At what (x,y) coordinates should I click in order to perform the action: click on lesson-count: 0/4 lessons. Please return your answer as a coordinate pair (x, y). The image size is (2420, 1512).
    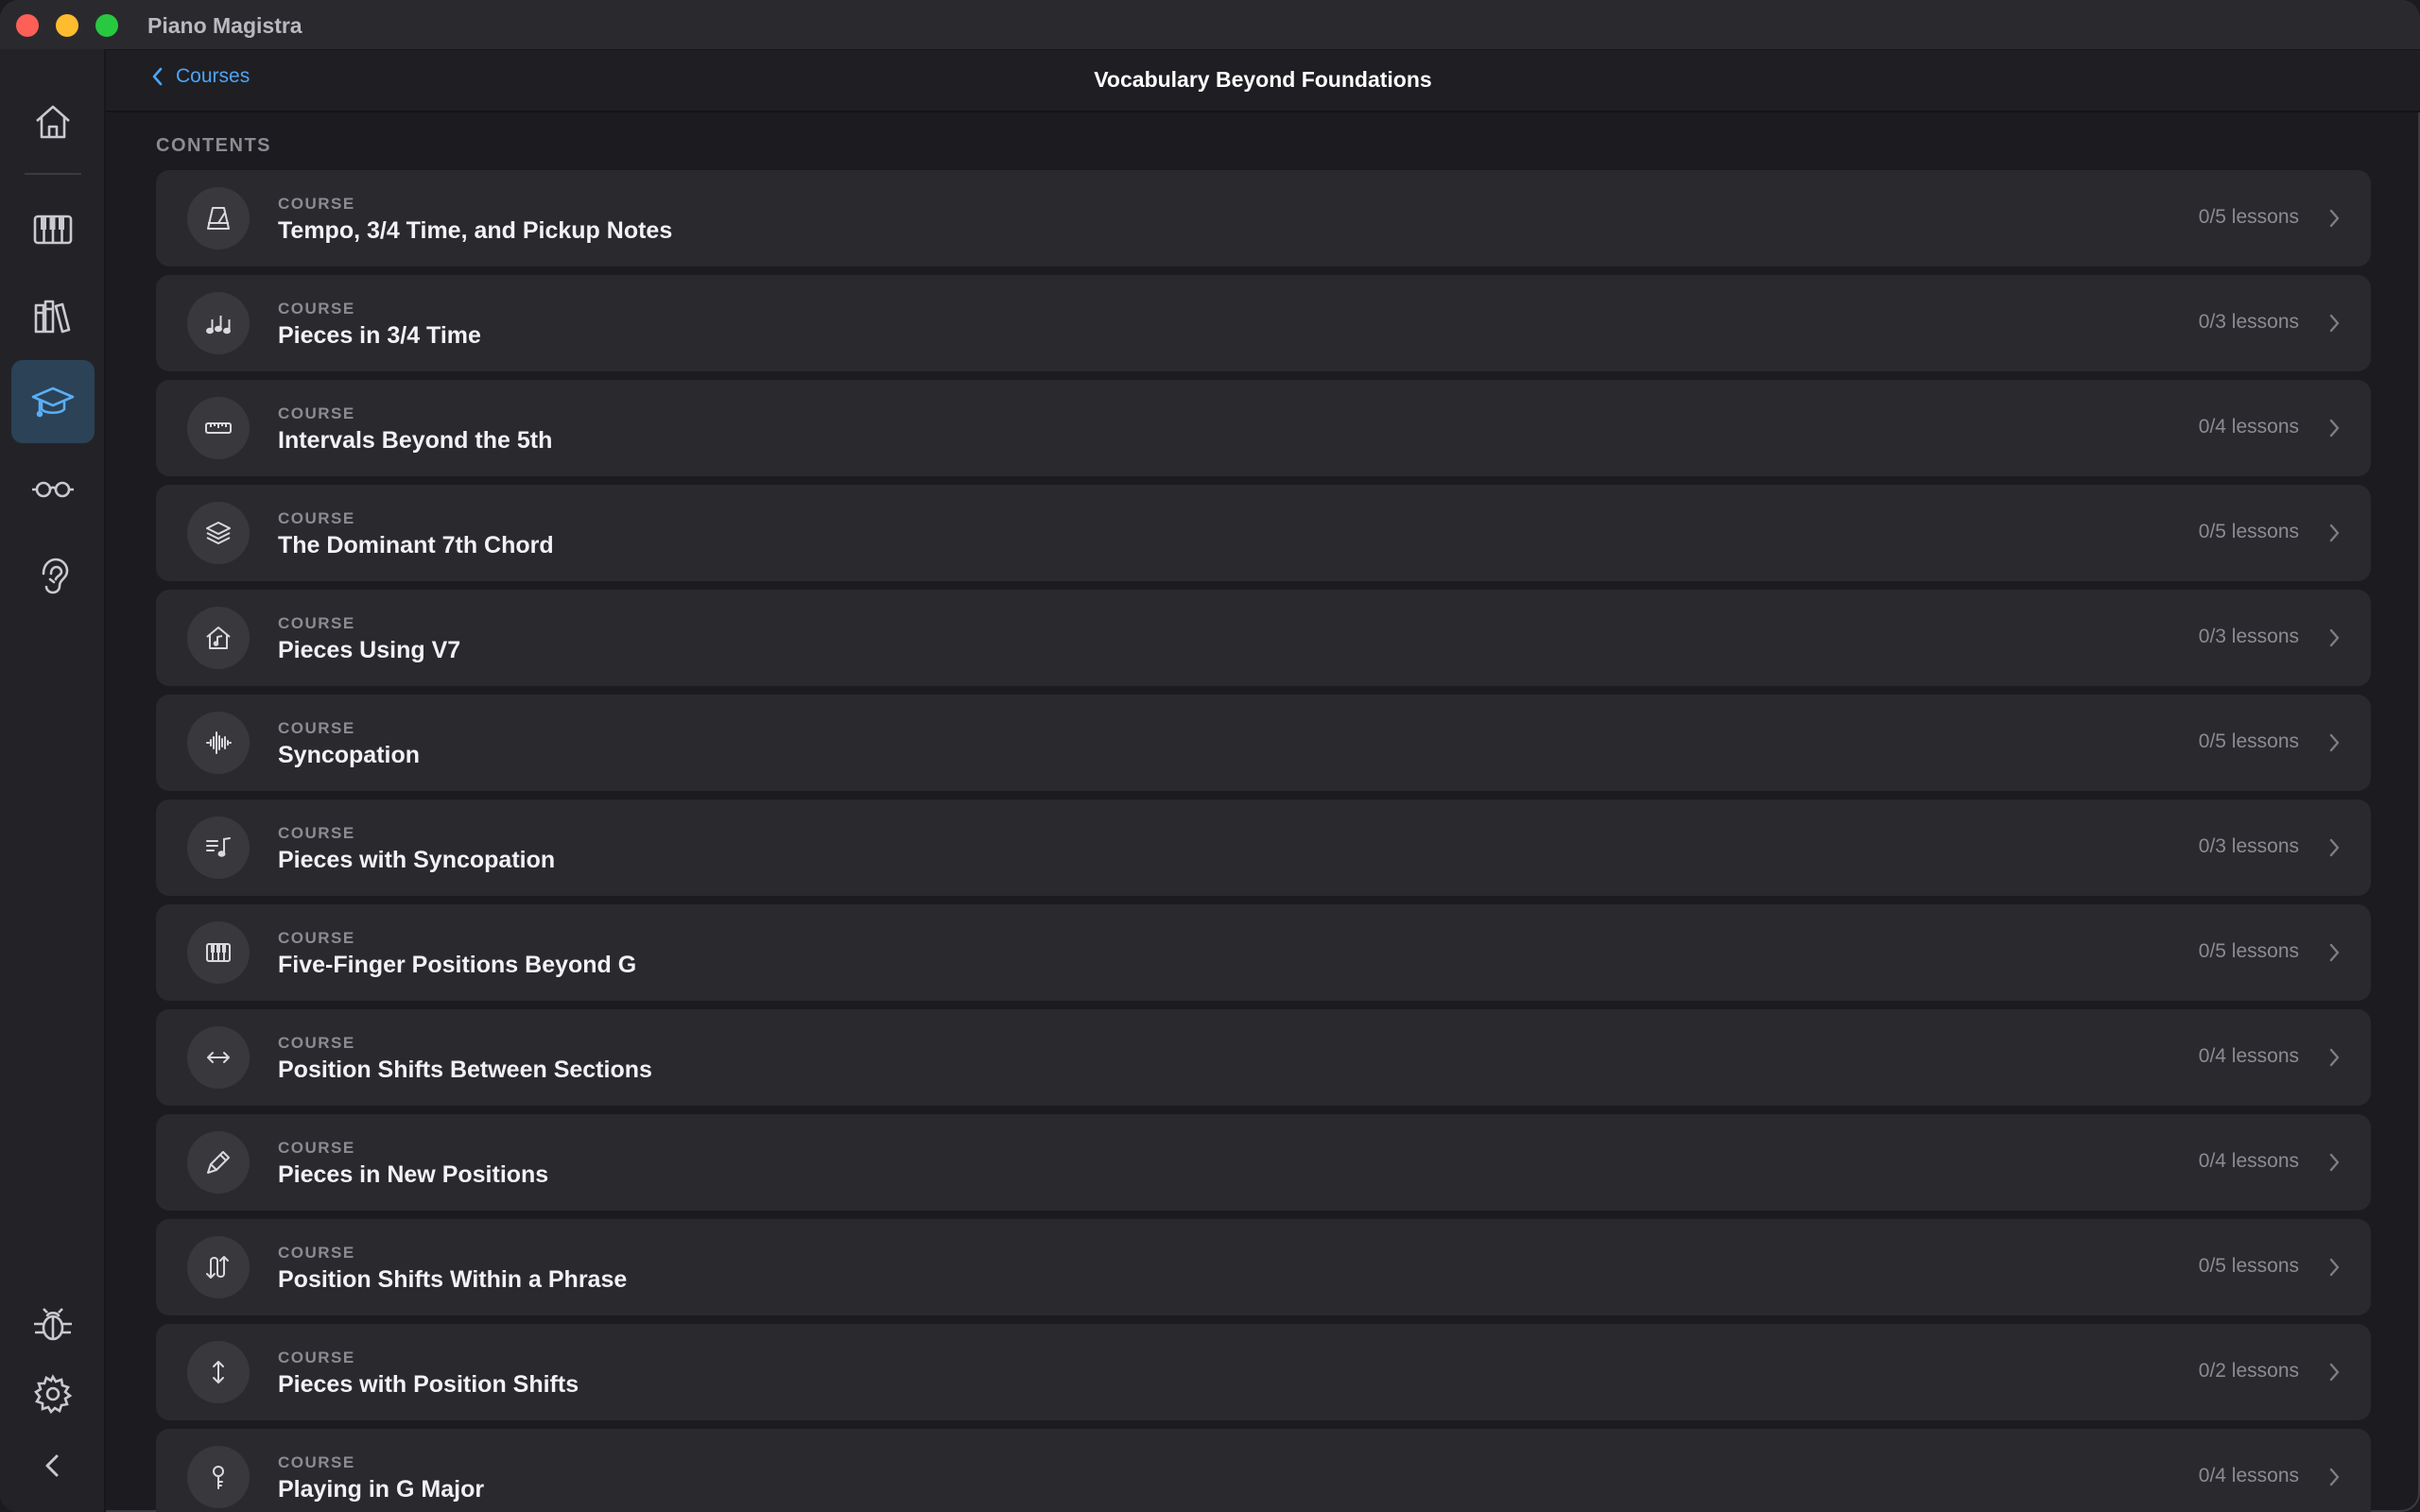
    Looking at the image, I should click on (2248, 1161).